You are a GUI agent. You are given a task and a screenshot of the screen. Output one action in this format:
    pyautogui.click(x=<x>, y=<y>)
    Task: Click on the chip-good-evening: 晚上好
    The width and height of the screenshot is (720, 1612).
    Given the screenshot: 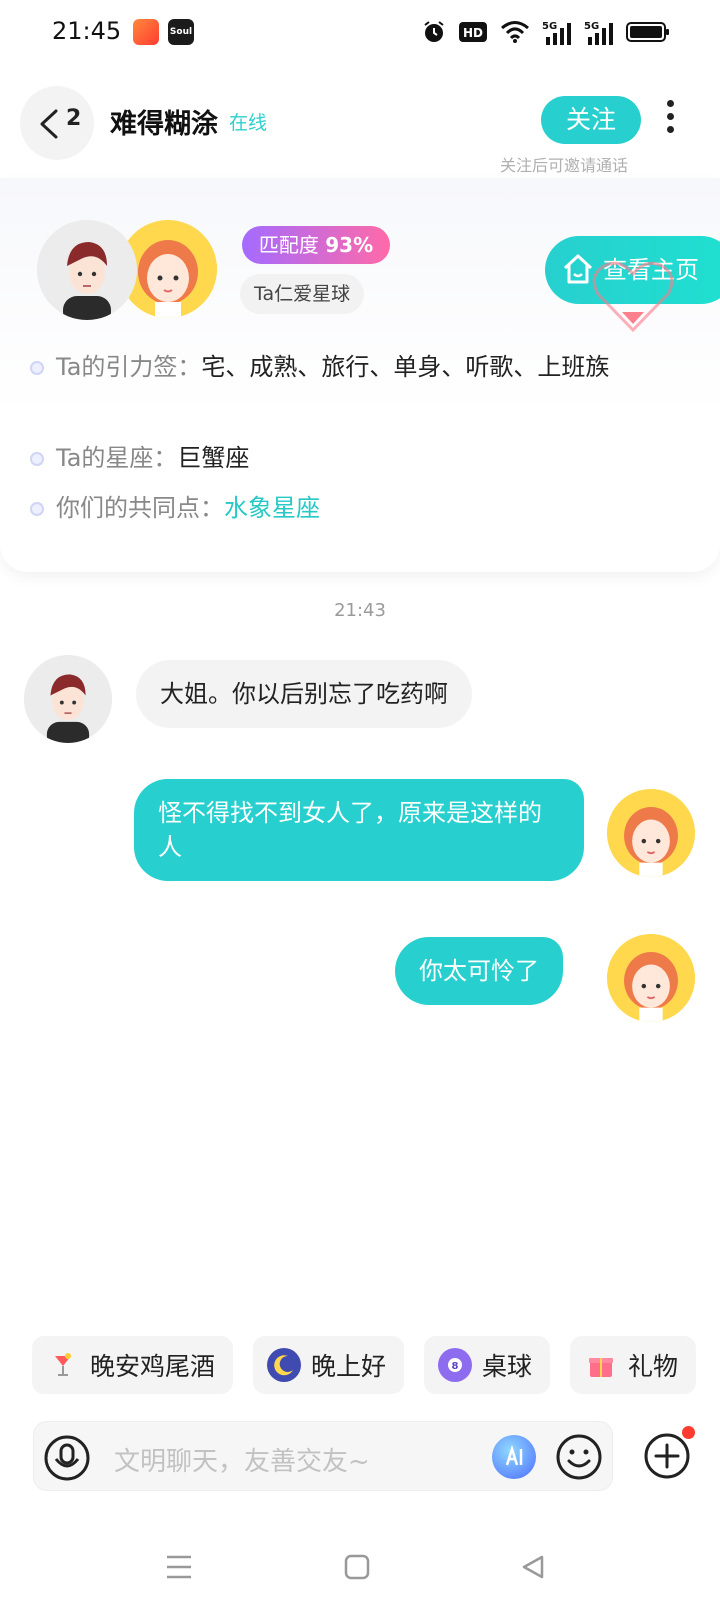 What is the action you would take?
    pyautogui.click(x=329, y=1365)
    